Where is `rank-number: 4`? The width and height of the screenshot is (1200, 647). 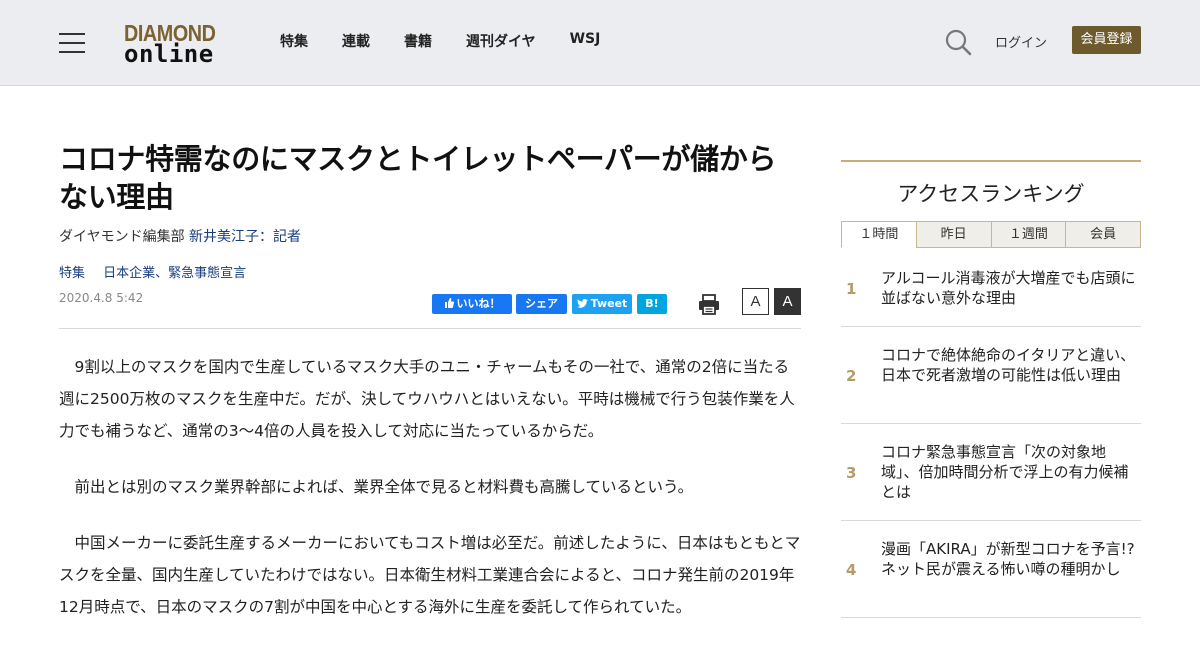 rank-number: 4 is located at coordinates (851, 570).